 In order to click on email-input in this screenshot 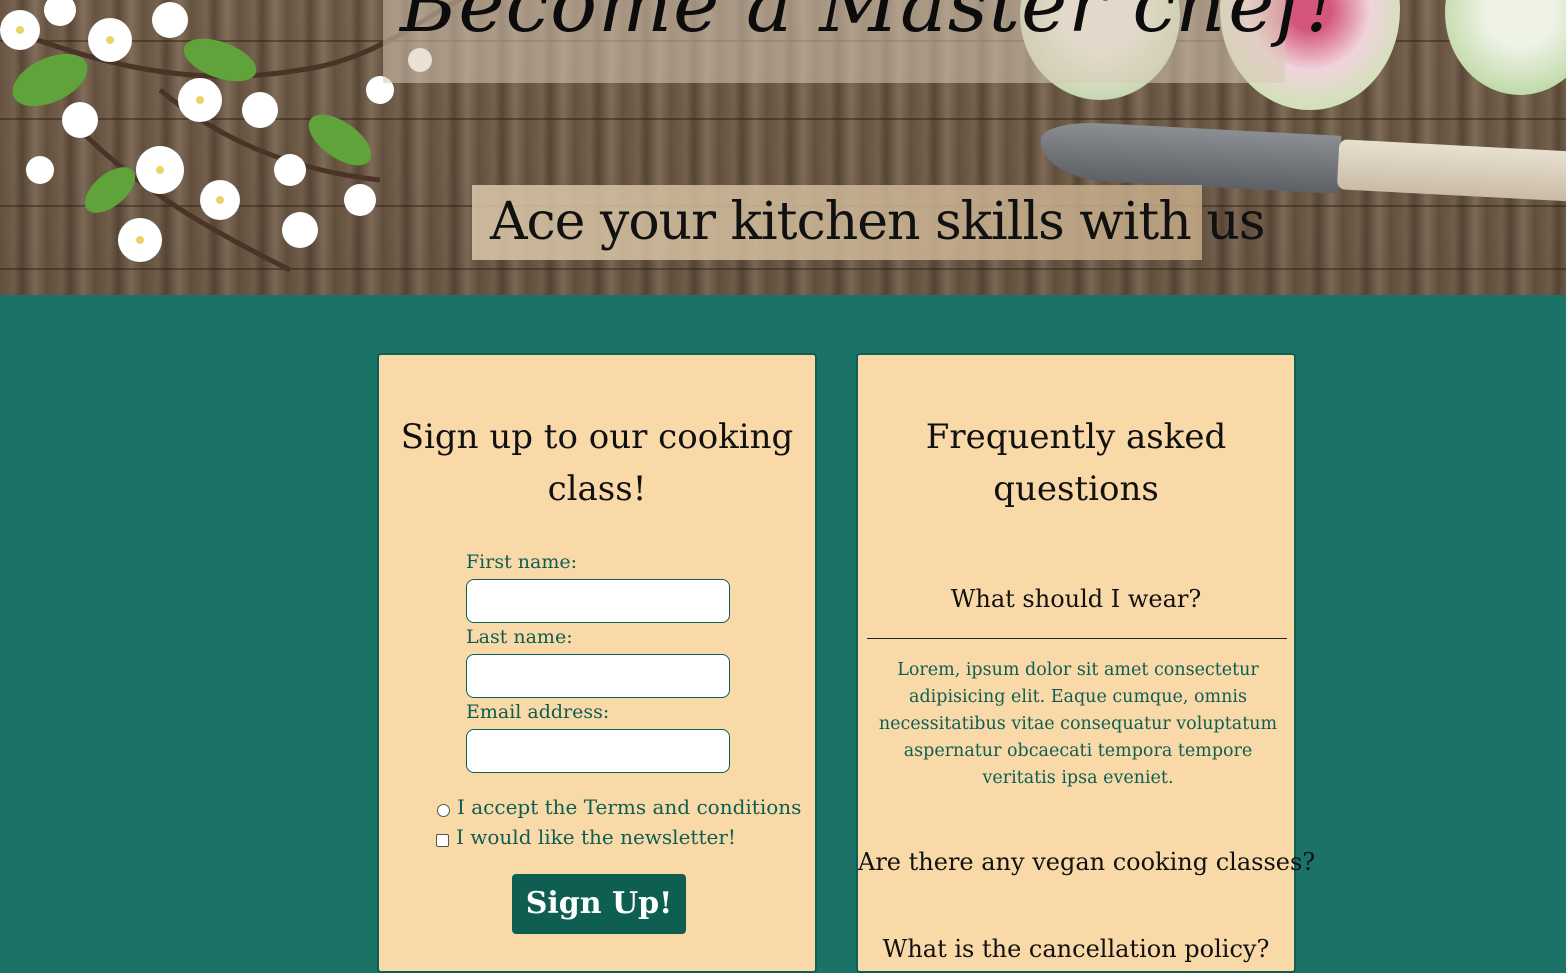, I will do `click(598, 751)`.